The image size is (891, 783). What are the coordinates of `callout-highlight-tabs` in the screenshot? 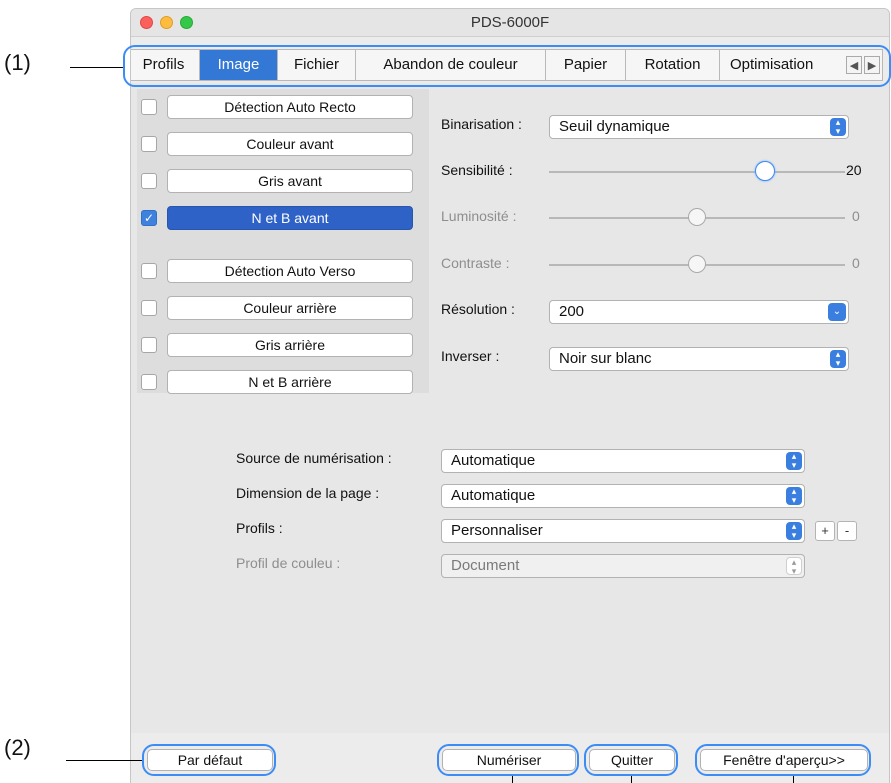 It's located at (507, 66).